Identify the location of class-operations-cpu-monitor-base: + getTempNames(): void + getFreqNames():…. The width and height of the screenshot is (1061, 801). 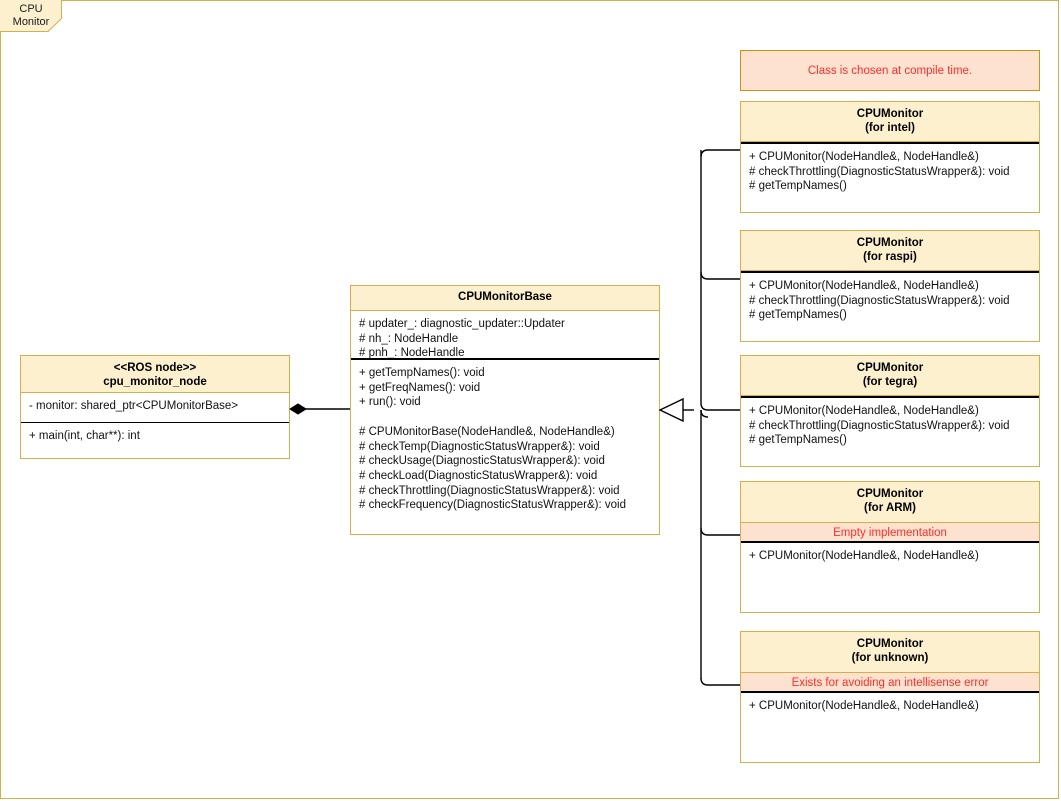
(505, 446).